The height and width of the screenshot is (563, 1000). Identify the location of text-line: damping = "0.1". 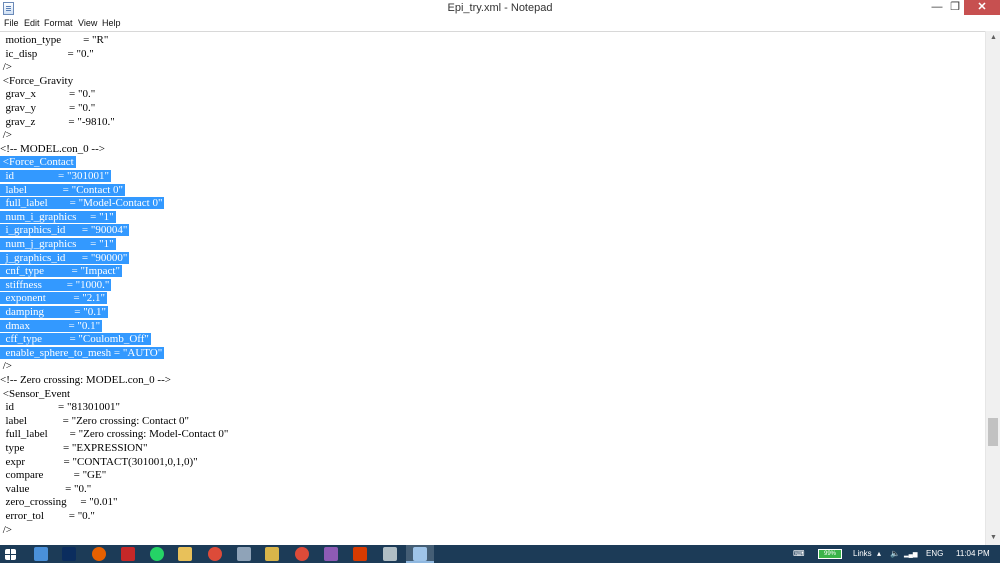
(54, 313).